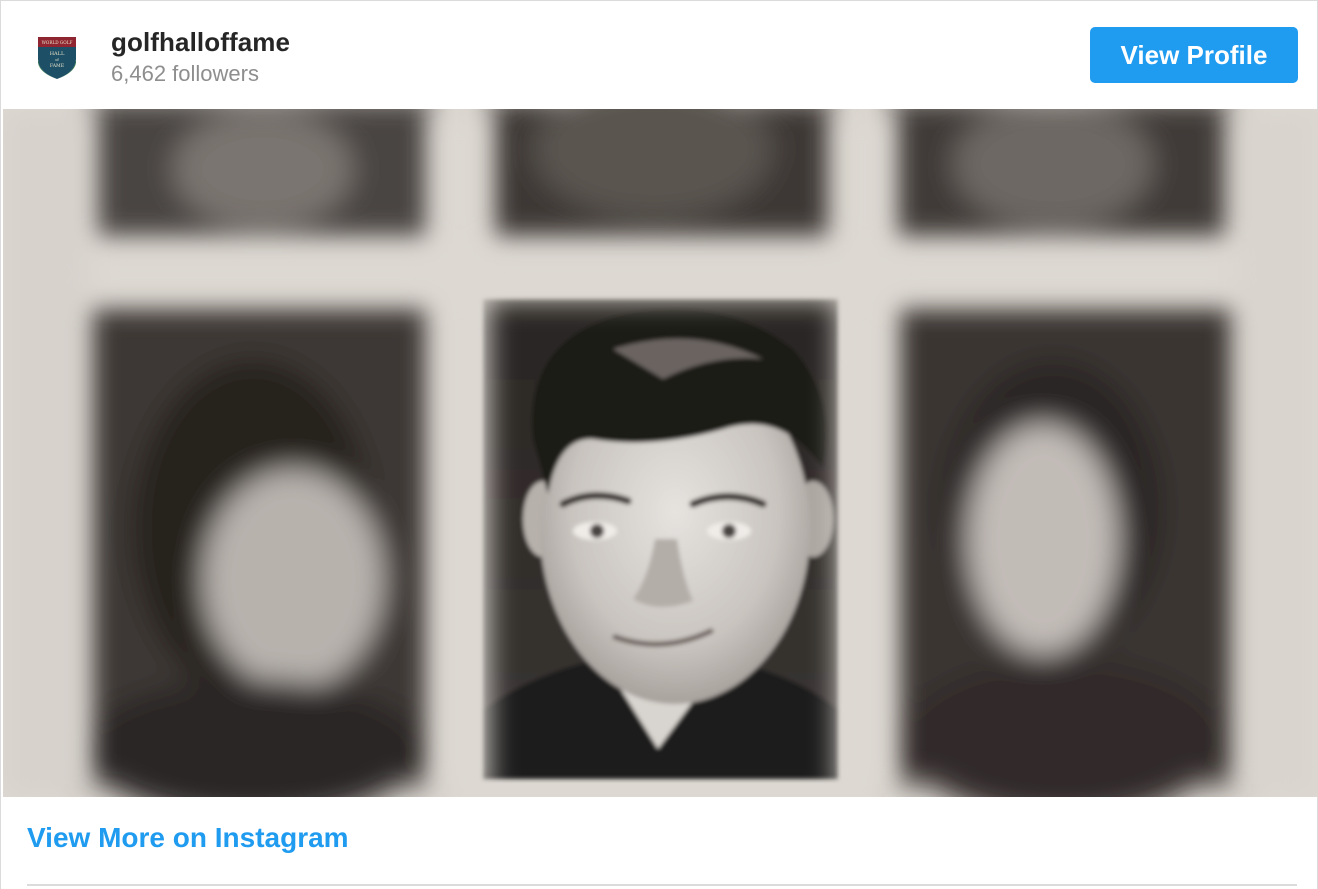 This screenshot has height=889, width=1318. Describe the element at coordinates (662, 885) in the screenshot. I see `footer-divider` at that location.